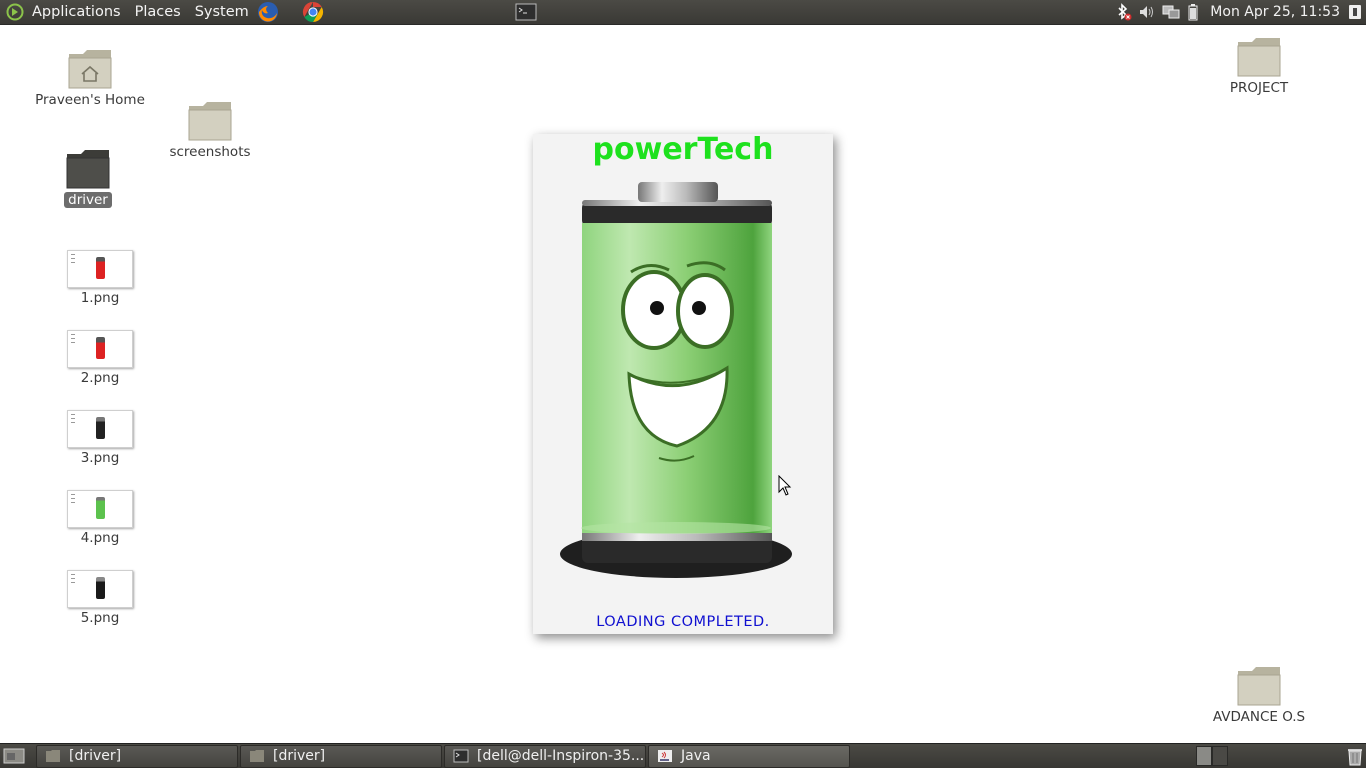 The height and width of the screenshot is (771, 1366). I want to click on desktop-icon-label: 1.png, so click(100, 298).